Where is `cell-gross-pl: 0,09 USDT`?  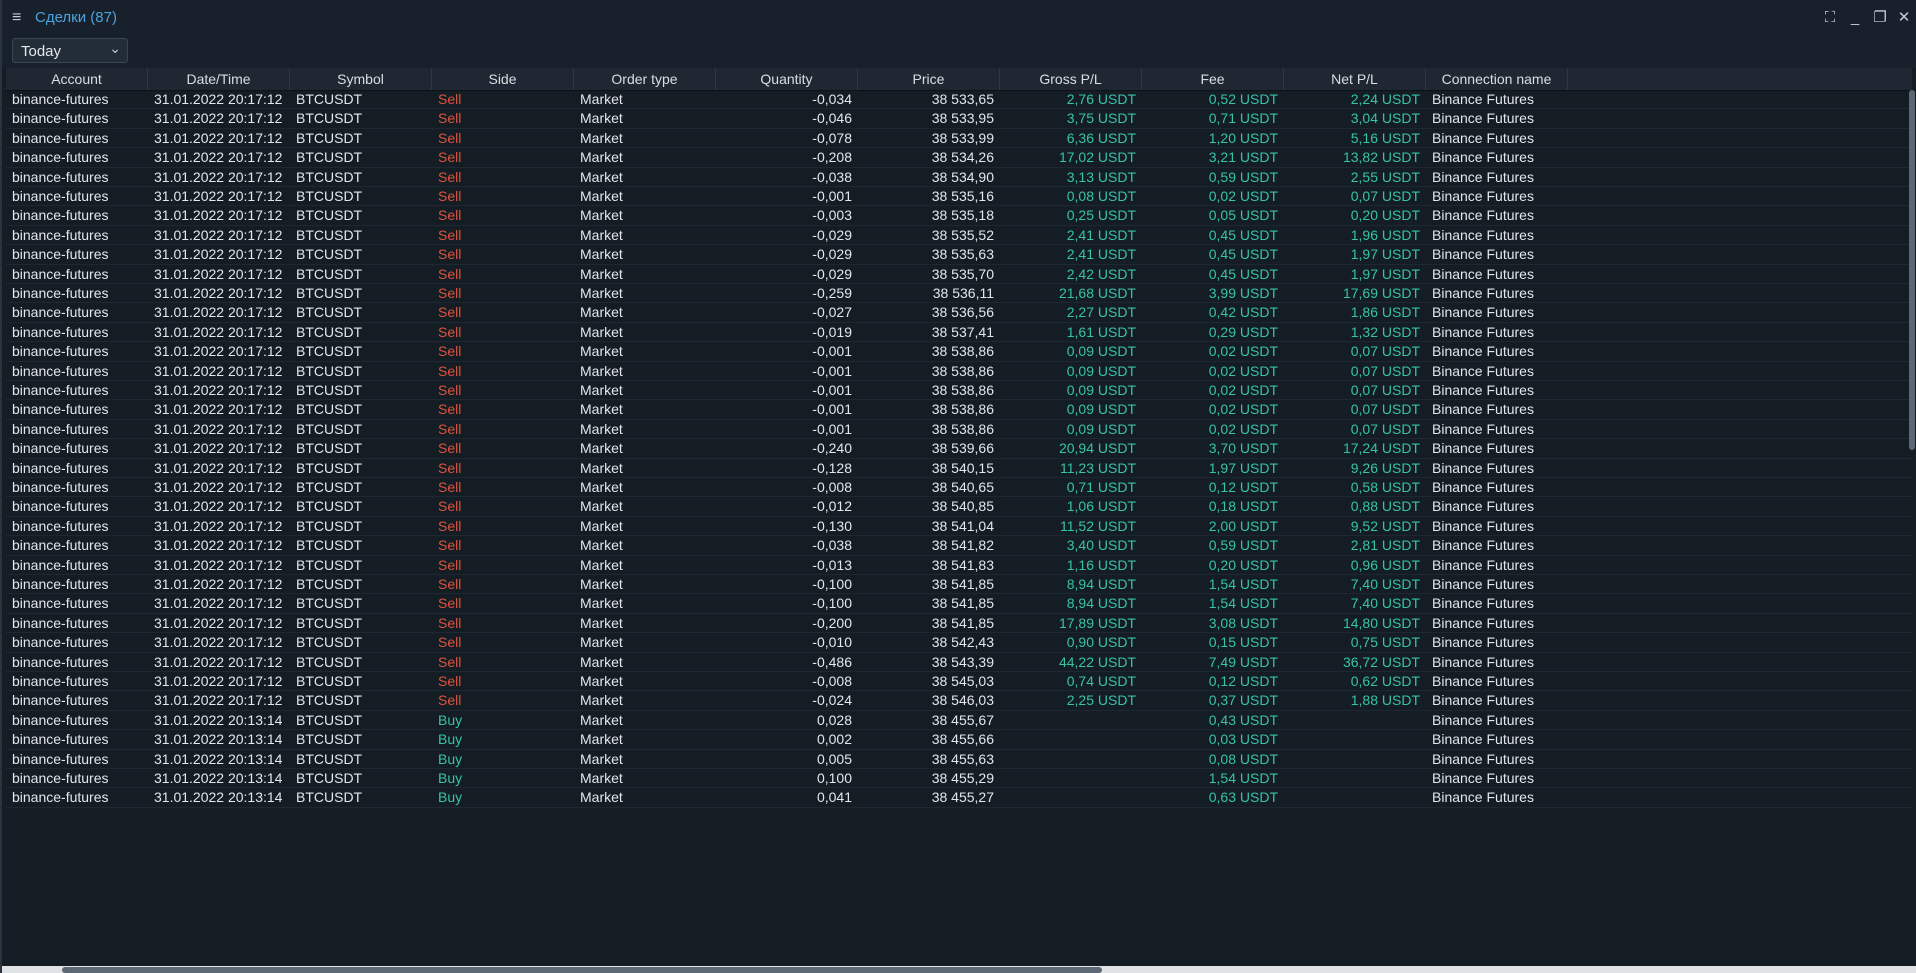 cell-gross-pl: 0,09 USDT is located at coordinates (1101, 370).